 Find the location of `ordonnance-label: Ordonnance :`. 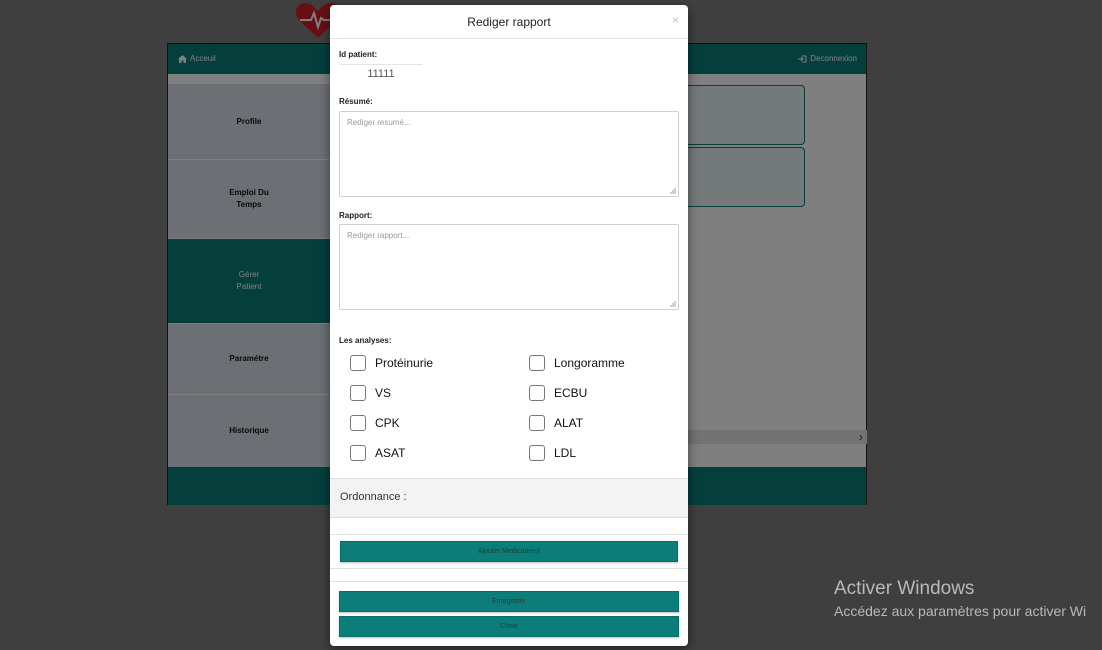

ordonnance-label: Ordonnance : is located at coordinates (373, 497).